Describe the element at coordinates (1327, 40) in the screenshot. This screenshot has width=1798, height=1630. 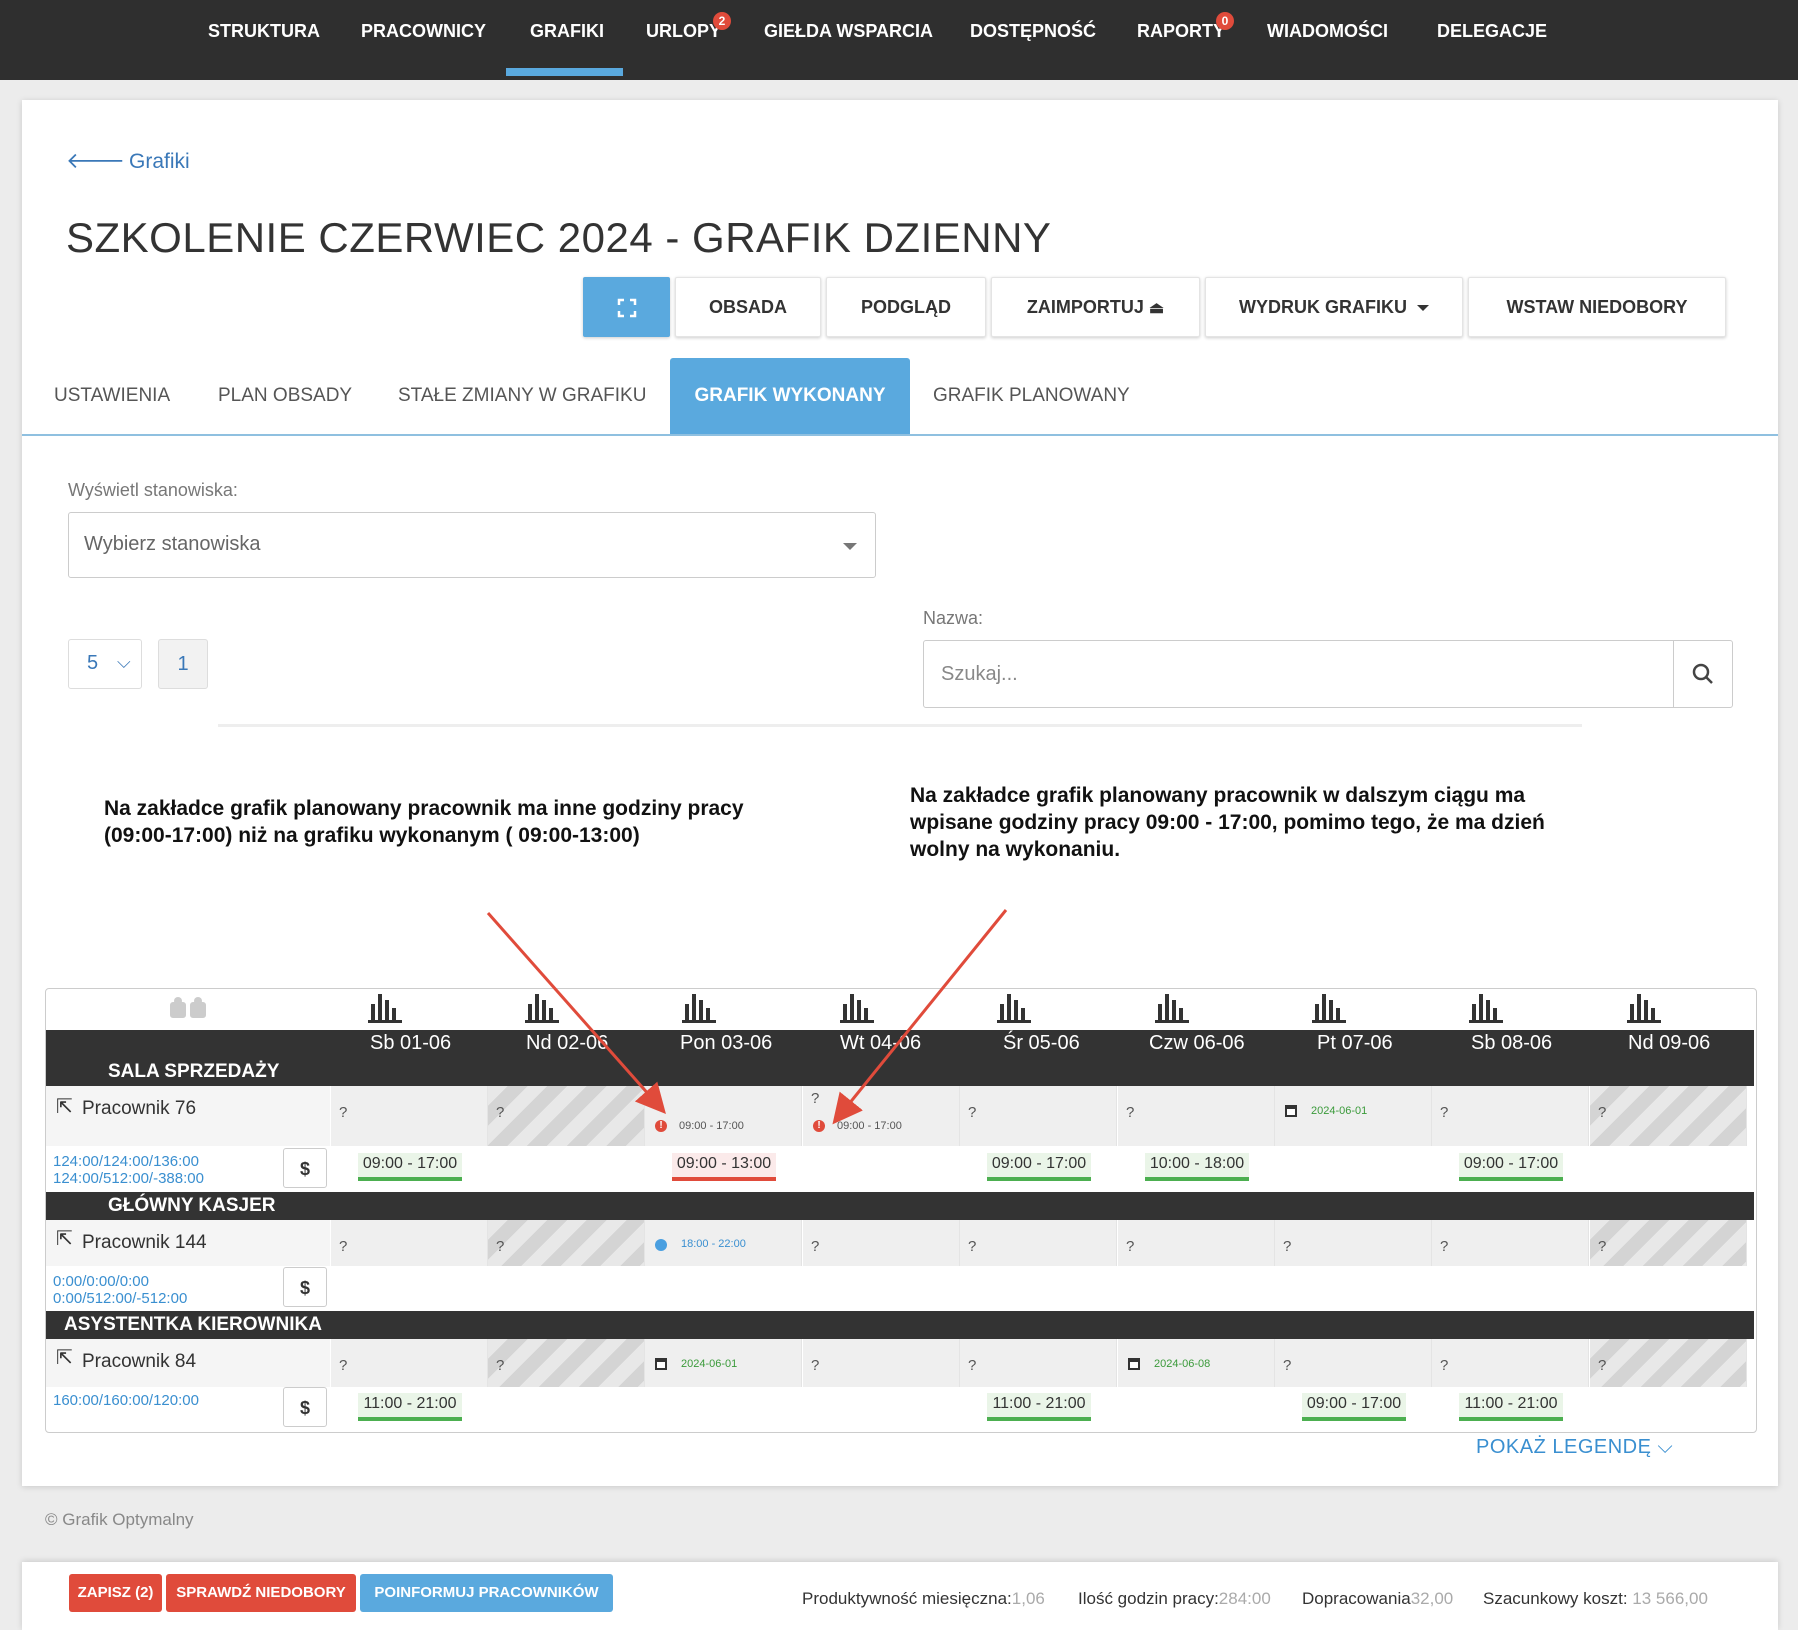
I see `nav-wiadomosci: WIADOMOŚCI` at that location.